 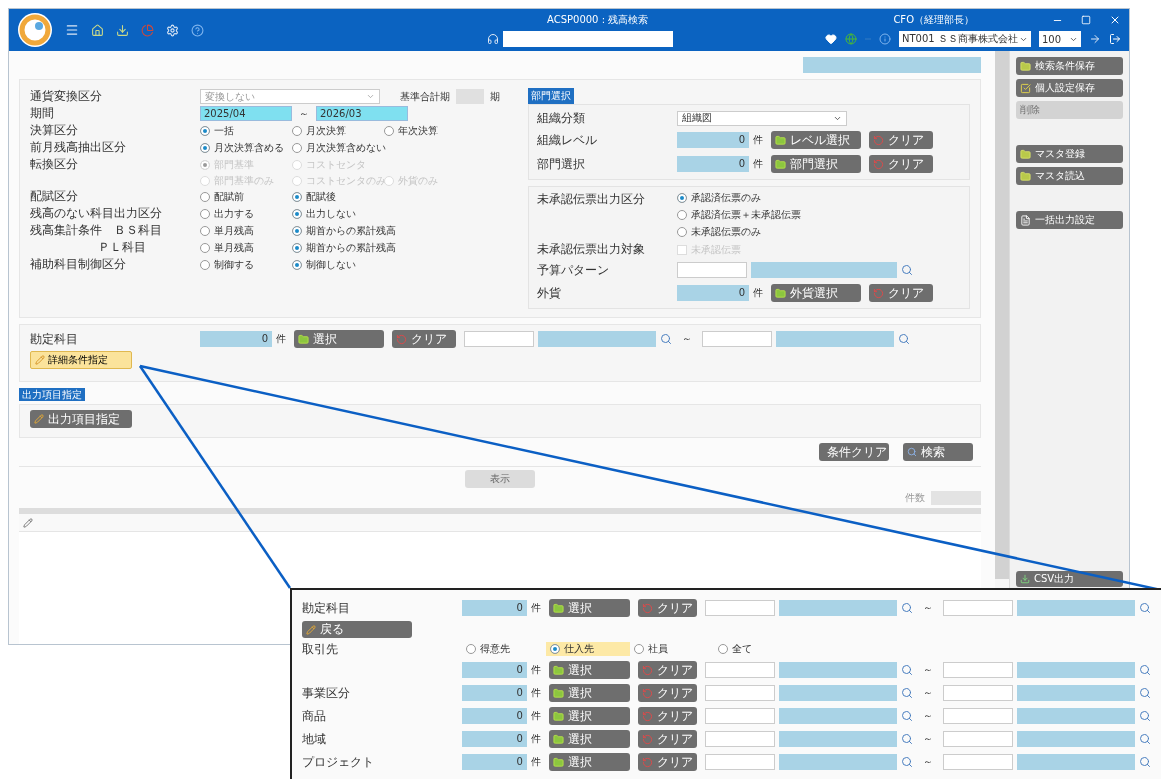 What do you see at coordinates (1069, 579) in the screenshot?
I see `csv-export-button: CSV出力` at bounding box center [1069, 579].